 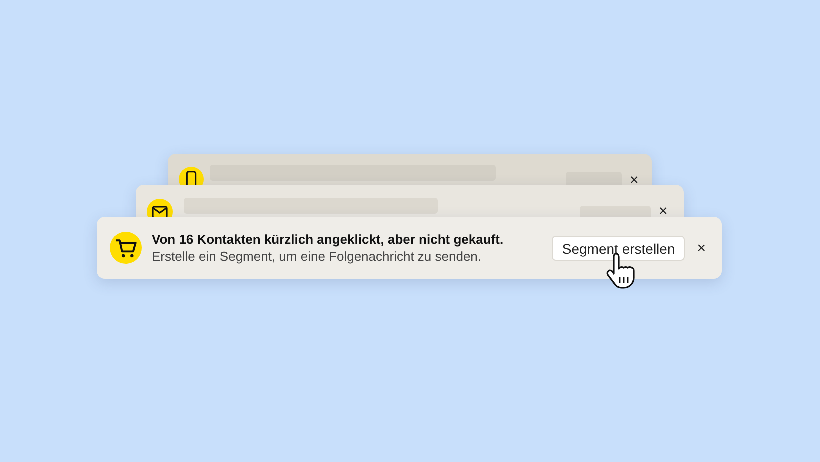 What do you see at coordinates (328, 239) in the screenshot?
I see `notification-title: Von 16 Kontakten kürzlich angeklickt, aber nicht gekauft.` at bounding box center [328, 239].